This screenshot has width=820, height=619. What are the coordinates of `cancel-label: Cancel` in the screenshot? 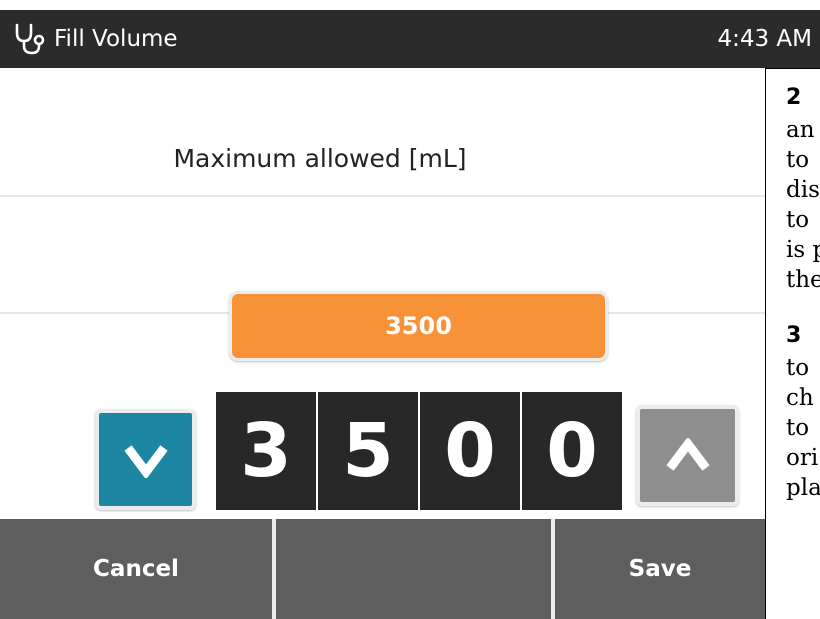 It's located at (136, 569).